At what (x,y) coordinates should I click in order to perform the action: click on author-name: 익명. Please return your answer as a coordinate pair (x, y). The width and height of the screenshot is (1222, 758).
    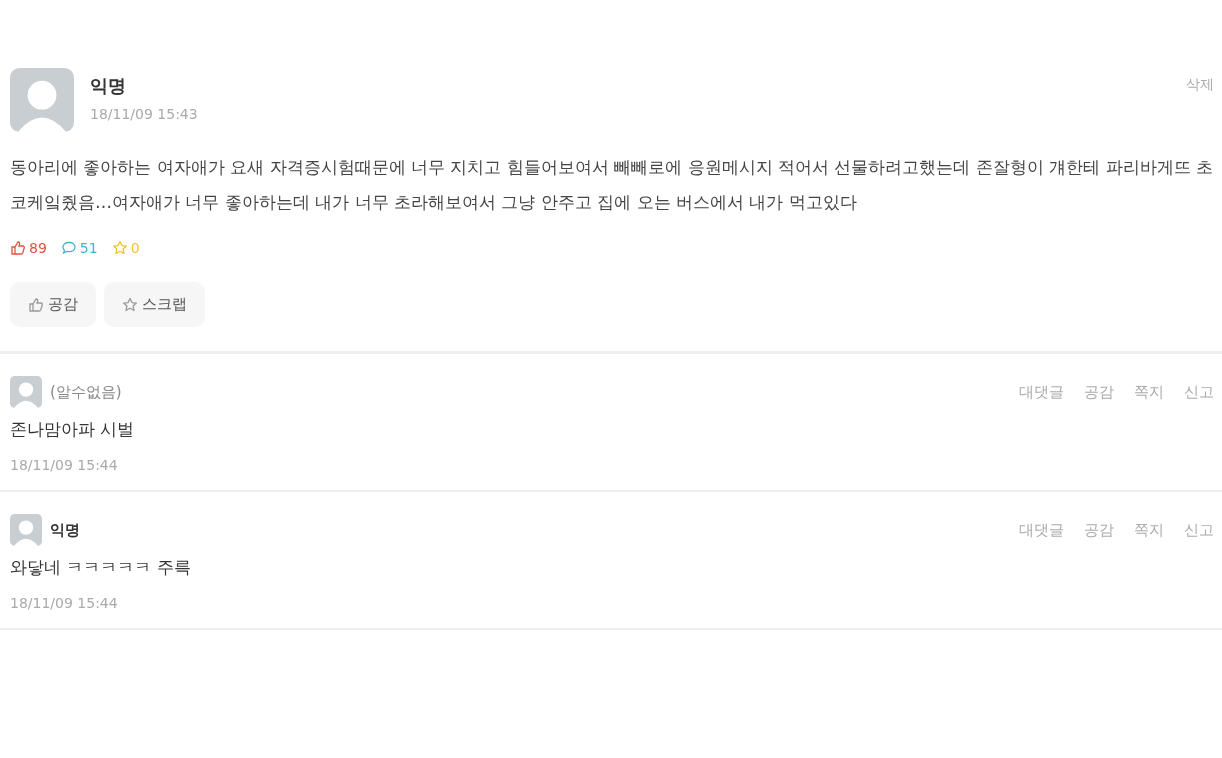
    Looking at the image, I should click on (108, 86).